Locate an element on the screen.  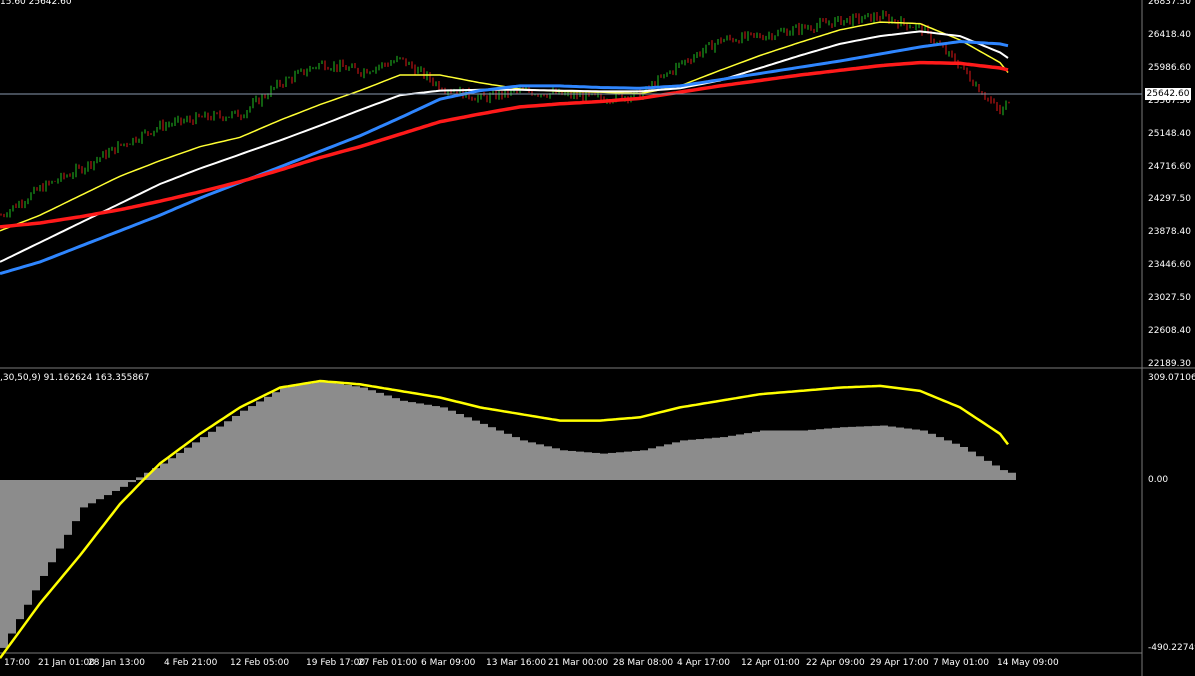
x-tick: 28 Jan 13:00 is located at coordinates (116, 663).